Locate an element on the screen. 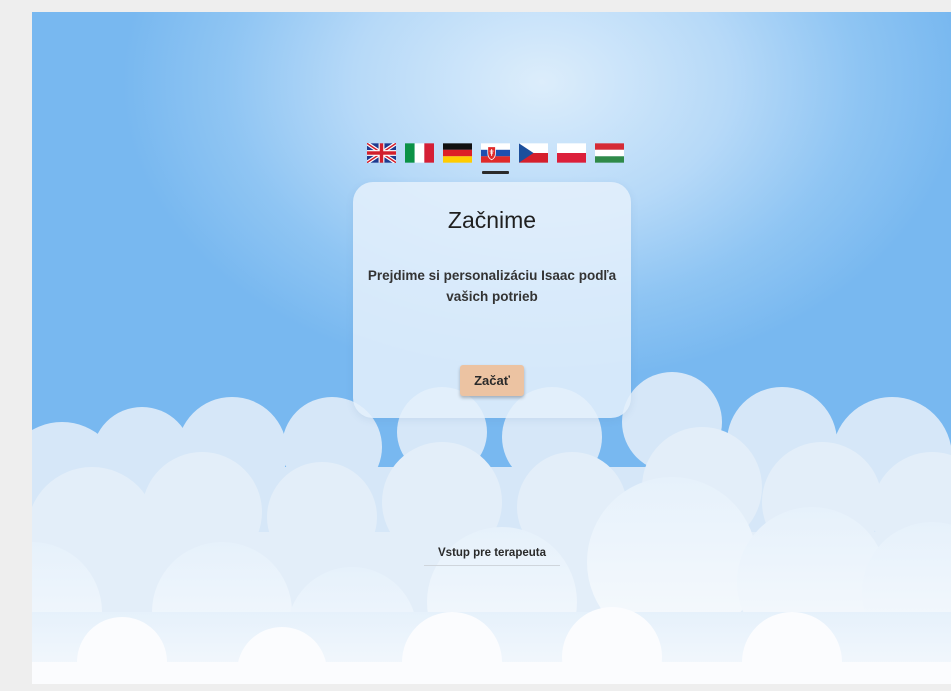 The height and width of the screenshot is (691, 951). uk-flag-icon is located at coordinates (381, 153).